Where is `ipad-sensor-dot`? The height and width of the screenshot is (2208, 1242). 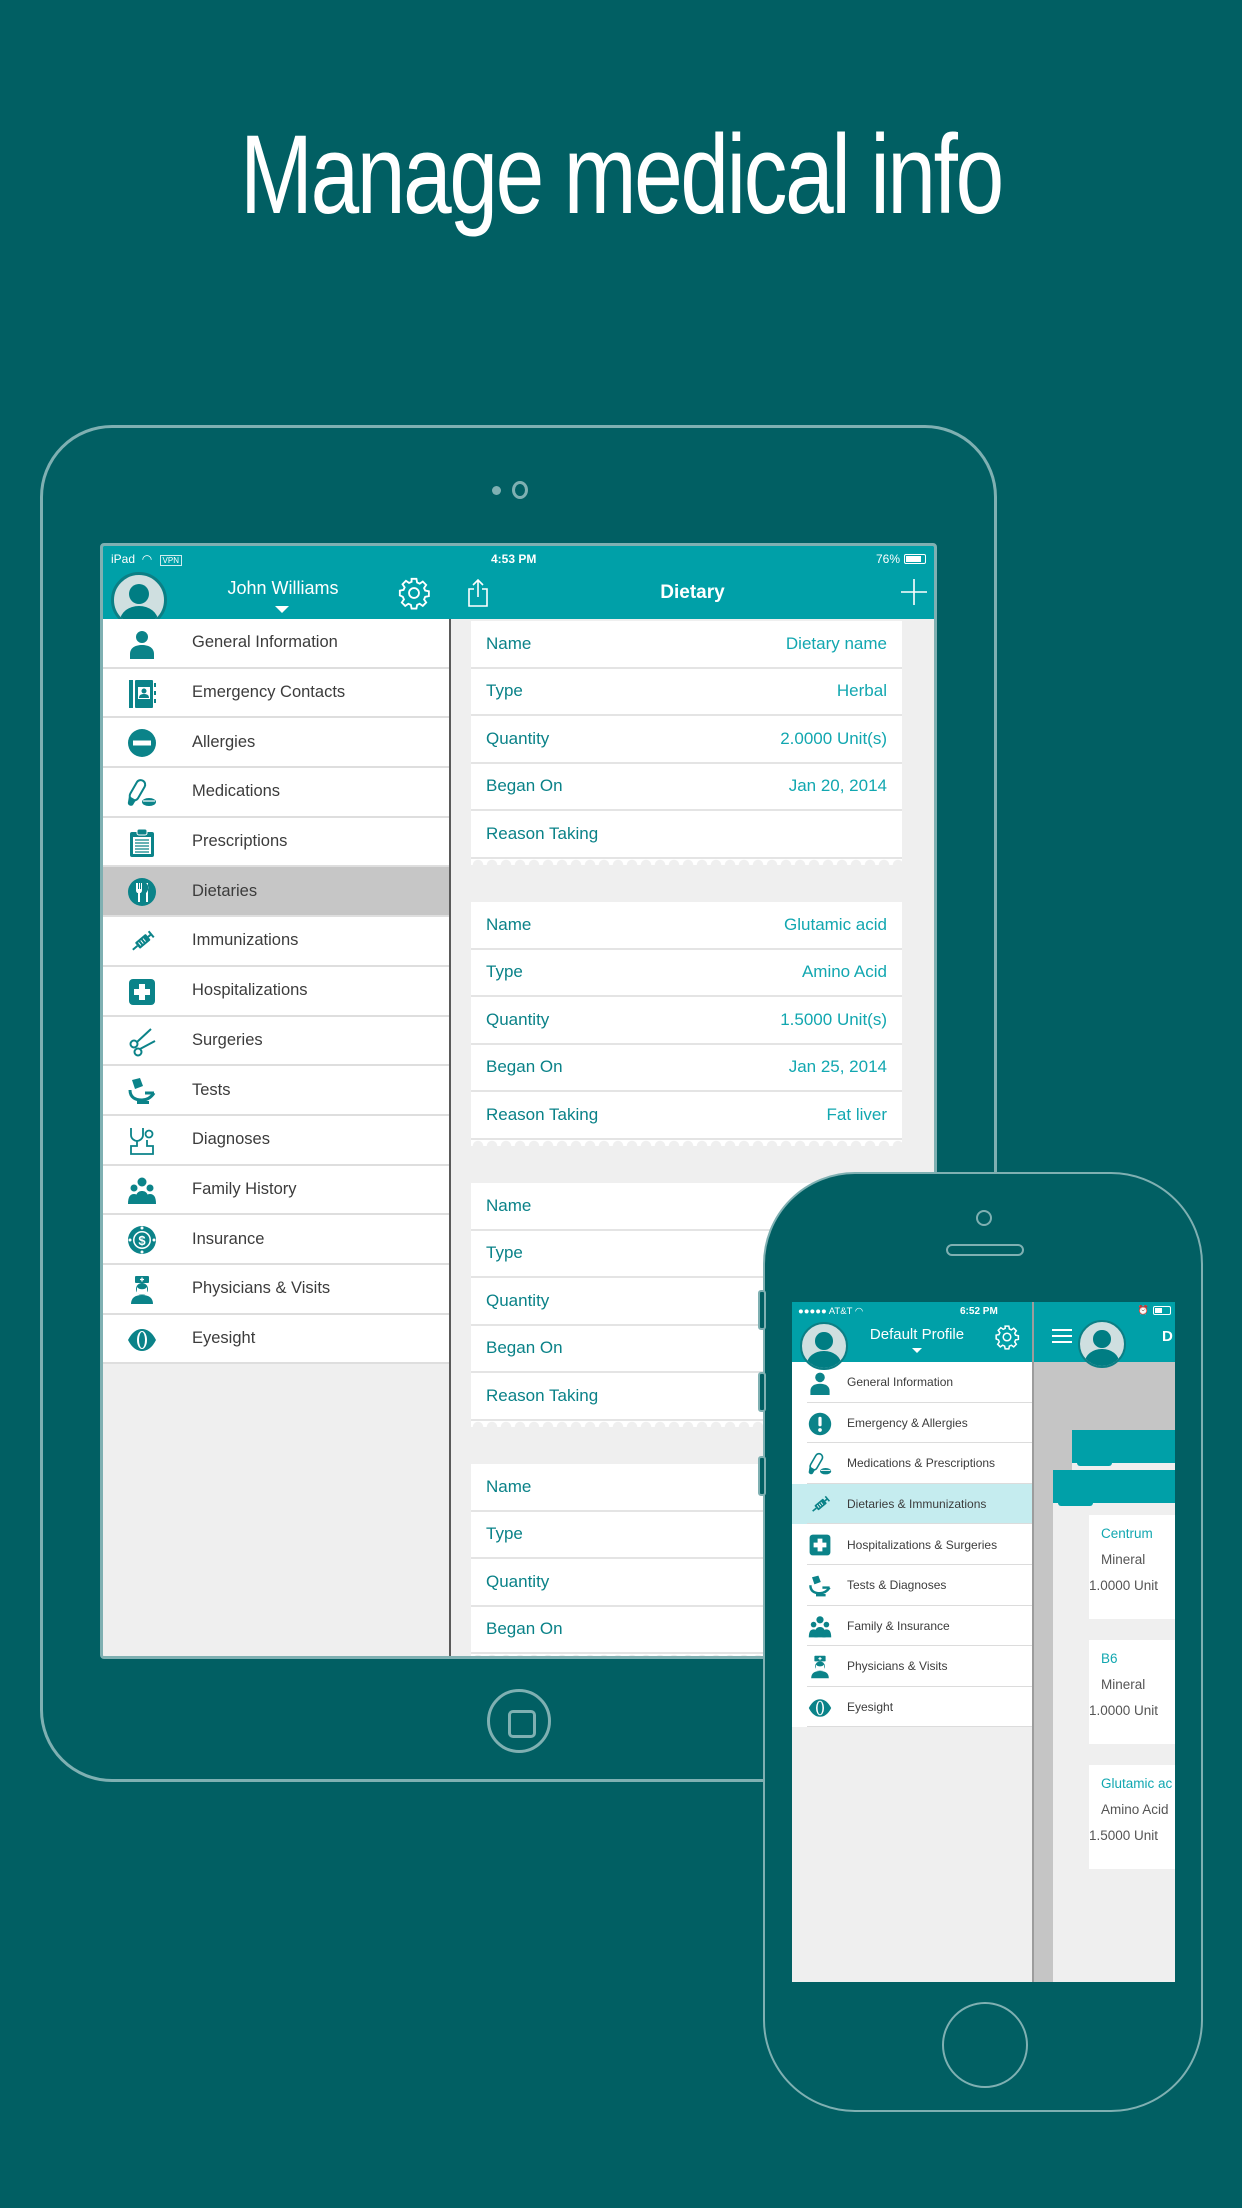
ipad-sensor-dot is located at coordinates (496, 490).